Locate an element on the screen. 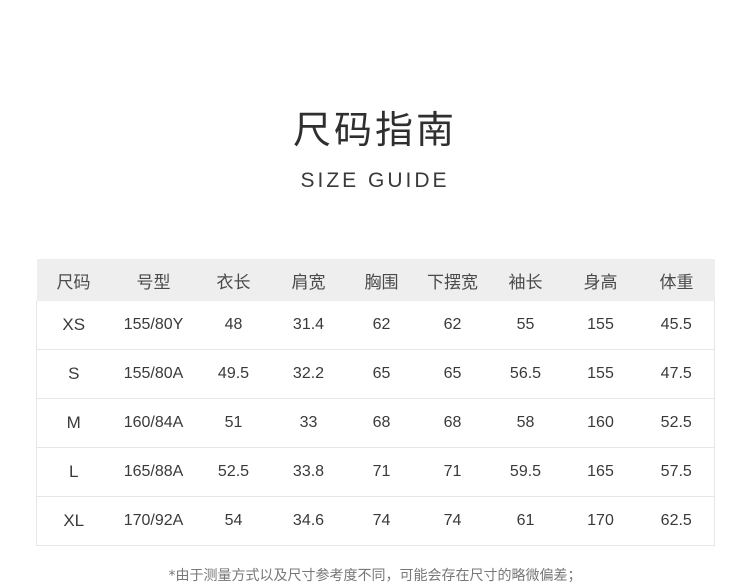  table-cell: M is located at coordinates (73, 423).